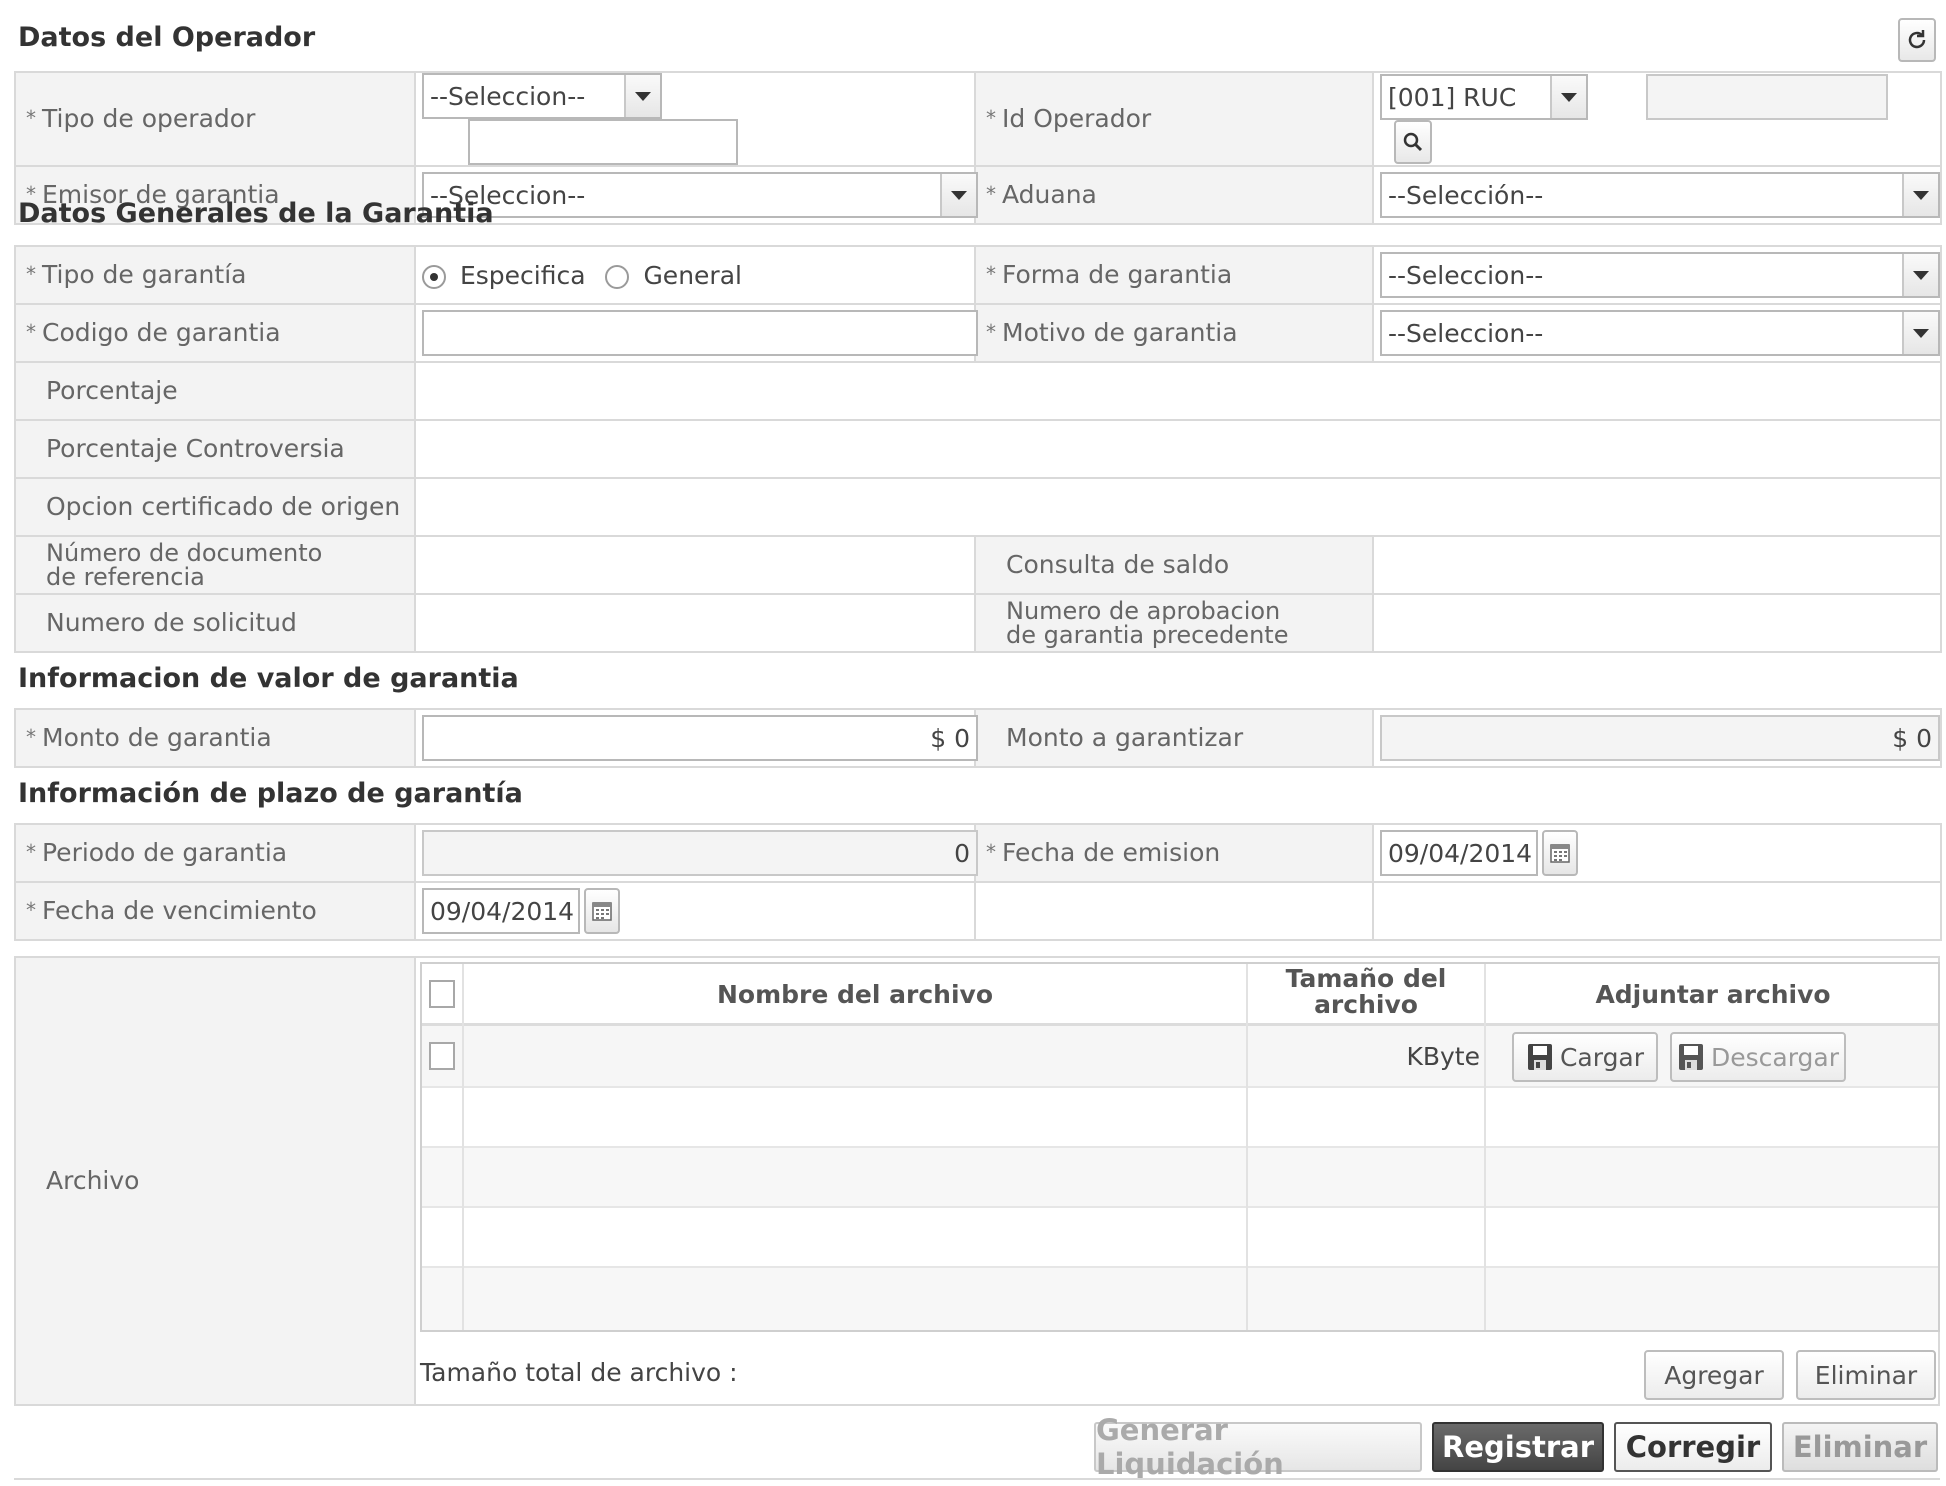  What do you see at coordinates (692, 275) in the screenshot?
I see `radio-general-label: General` at bounding box center [692, 275].